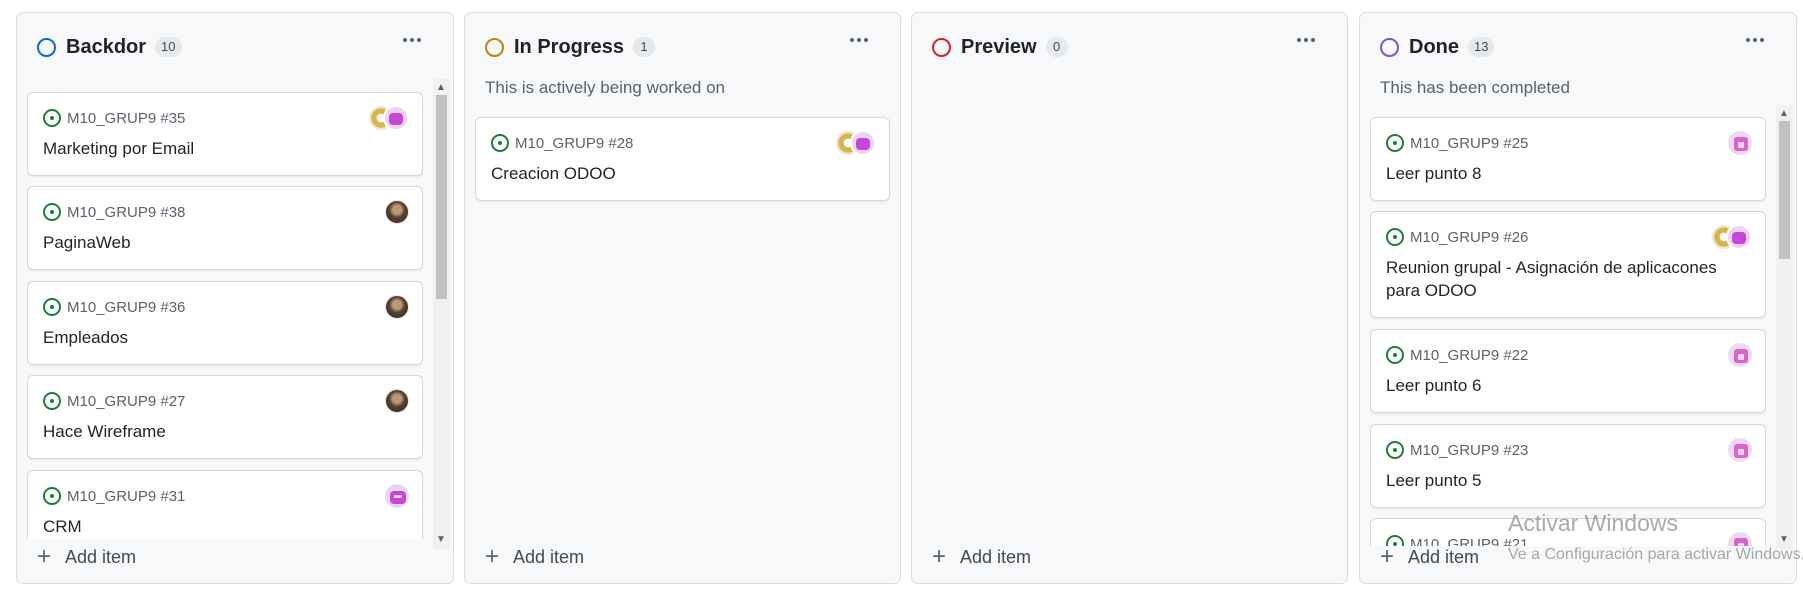 The width and height of the screenshot is (1803, 592). What do you see at coordinates (225, 504) in the screenshot?
I see `issue-card: M10_GRUP9 #31 CRM` at bounding box center [225, 504].